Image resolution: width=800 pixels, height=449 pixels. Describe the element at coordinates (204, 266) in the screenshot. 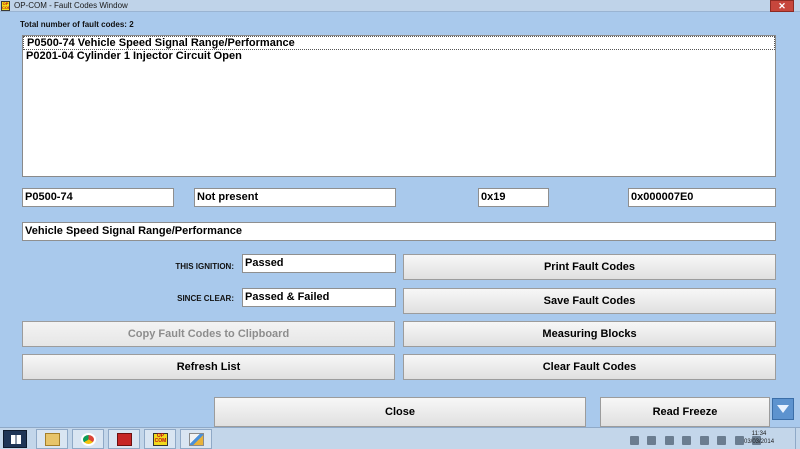

I see `this-ignition-label: THIS IGNITION:` at that location.